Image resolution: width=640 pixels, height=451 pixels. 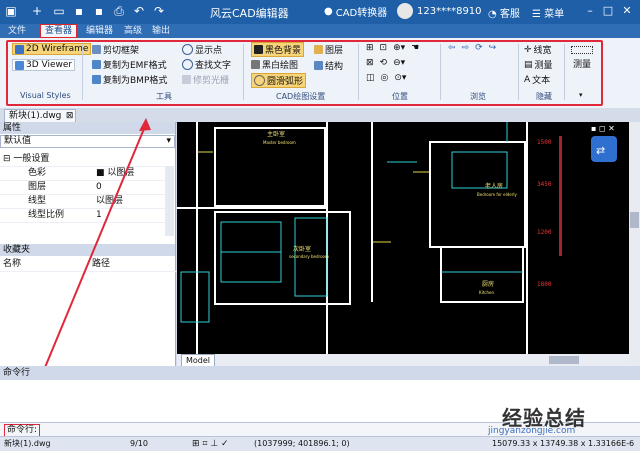 What do you see at coordinates (139, 443) in the screenshot?
I see `status-page: 9/10` at bounding box center [139, 443].